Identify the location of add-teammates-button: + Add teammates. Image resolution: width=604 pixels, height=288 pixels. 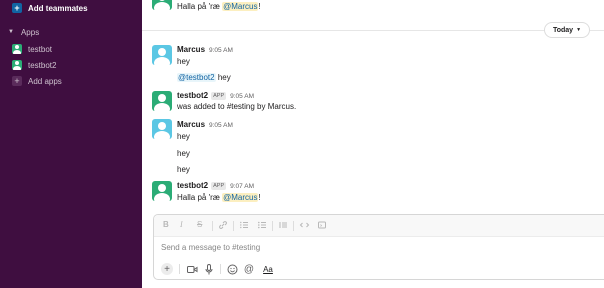
(83, 8).